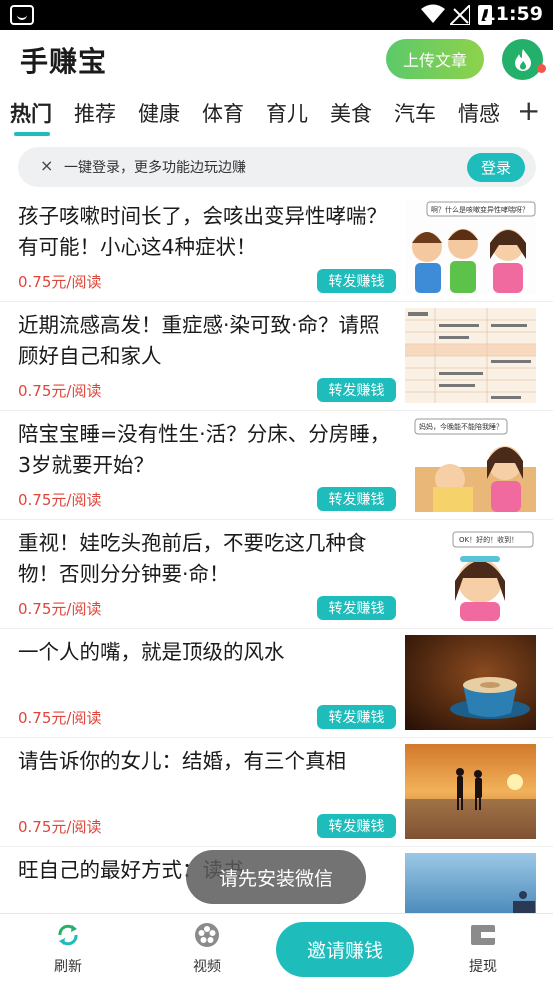  What do you see at coordinates (483, 935) in the screenshot?
I see `wallet-icon` at bounding box center [483, 935].